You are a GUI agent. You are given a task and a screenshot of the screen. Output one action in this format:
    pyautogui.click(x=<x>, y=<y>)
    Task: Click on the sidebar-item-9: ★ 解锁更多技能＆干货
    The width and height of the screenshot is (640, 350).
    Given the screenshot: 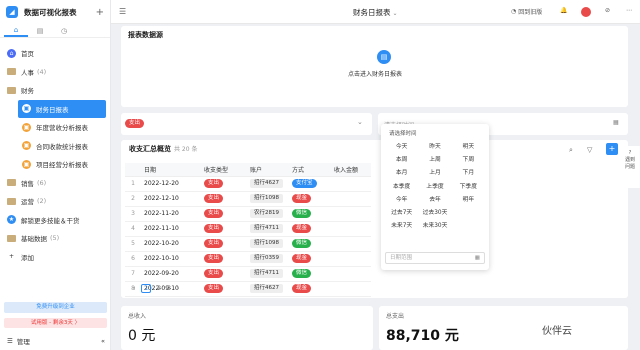 What is the action you would take?
    pyautogui.click(x=55, y=220)
    